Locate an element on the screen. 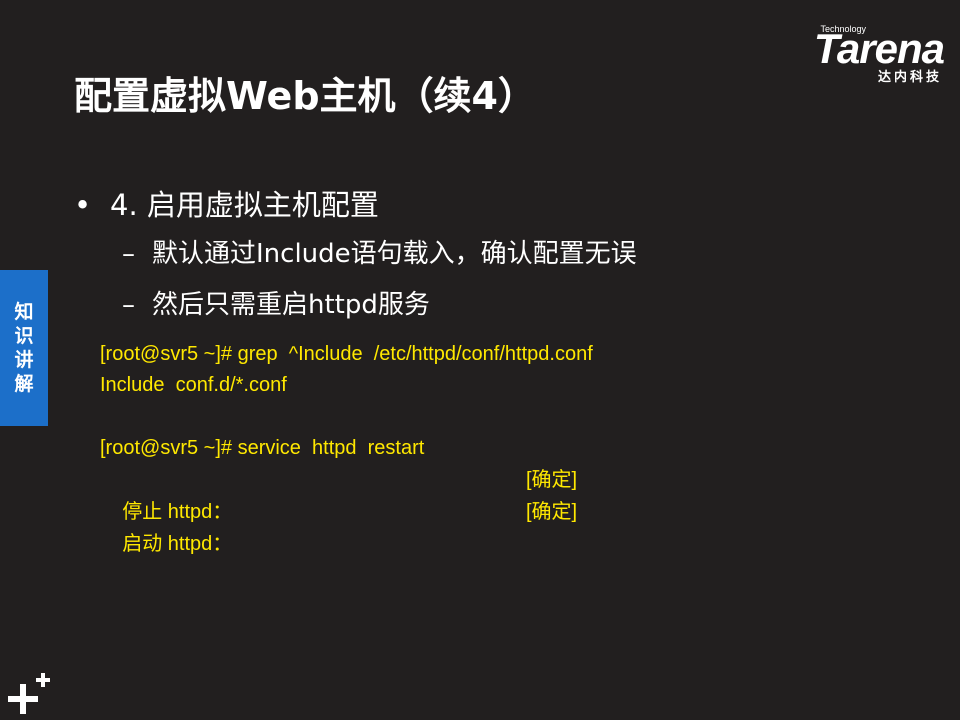  logo-wordmark: Tarena is located at coordinates (879, 48).